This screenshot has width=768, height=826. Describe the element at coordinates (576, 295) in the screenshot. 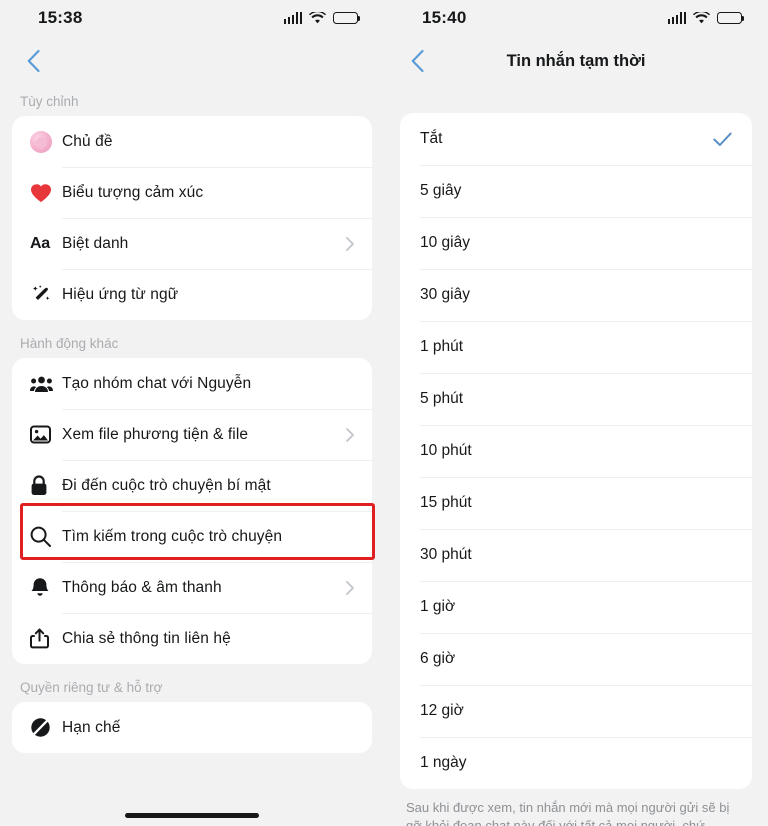

I see `option-row: 30 giây` at that location.